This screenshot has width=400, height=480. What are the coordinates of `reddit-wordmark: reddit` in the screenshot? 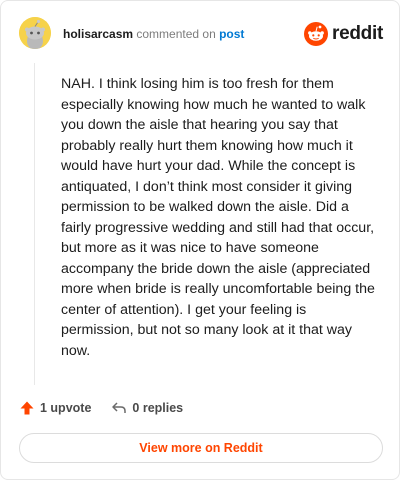 It's located at (357, 33).